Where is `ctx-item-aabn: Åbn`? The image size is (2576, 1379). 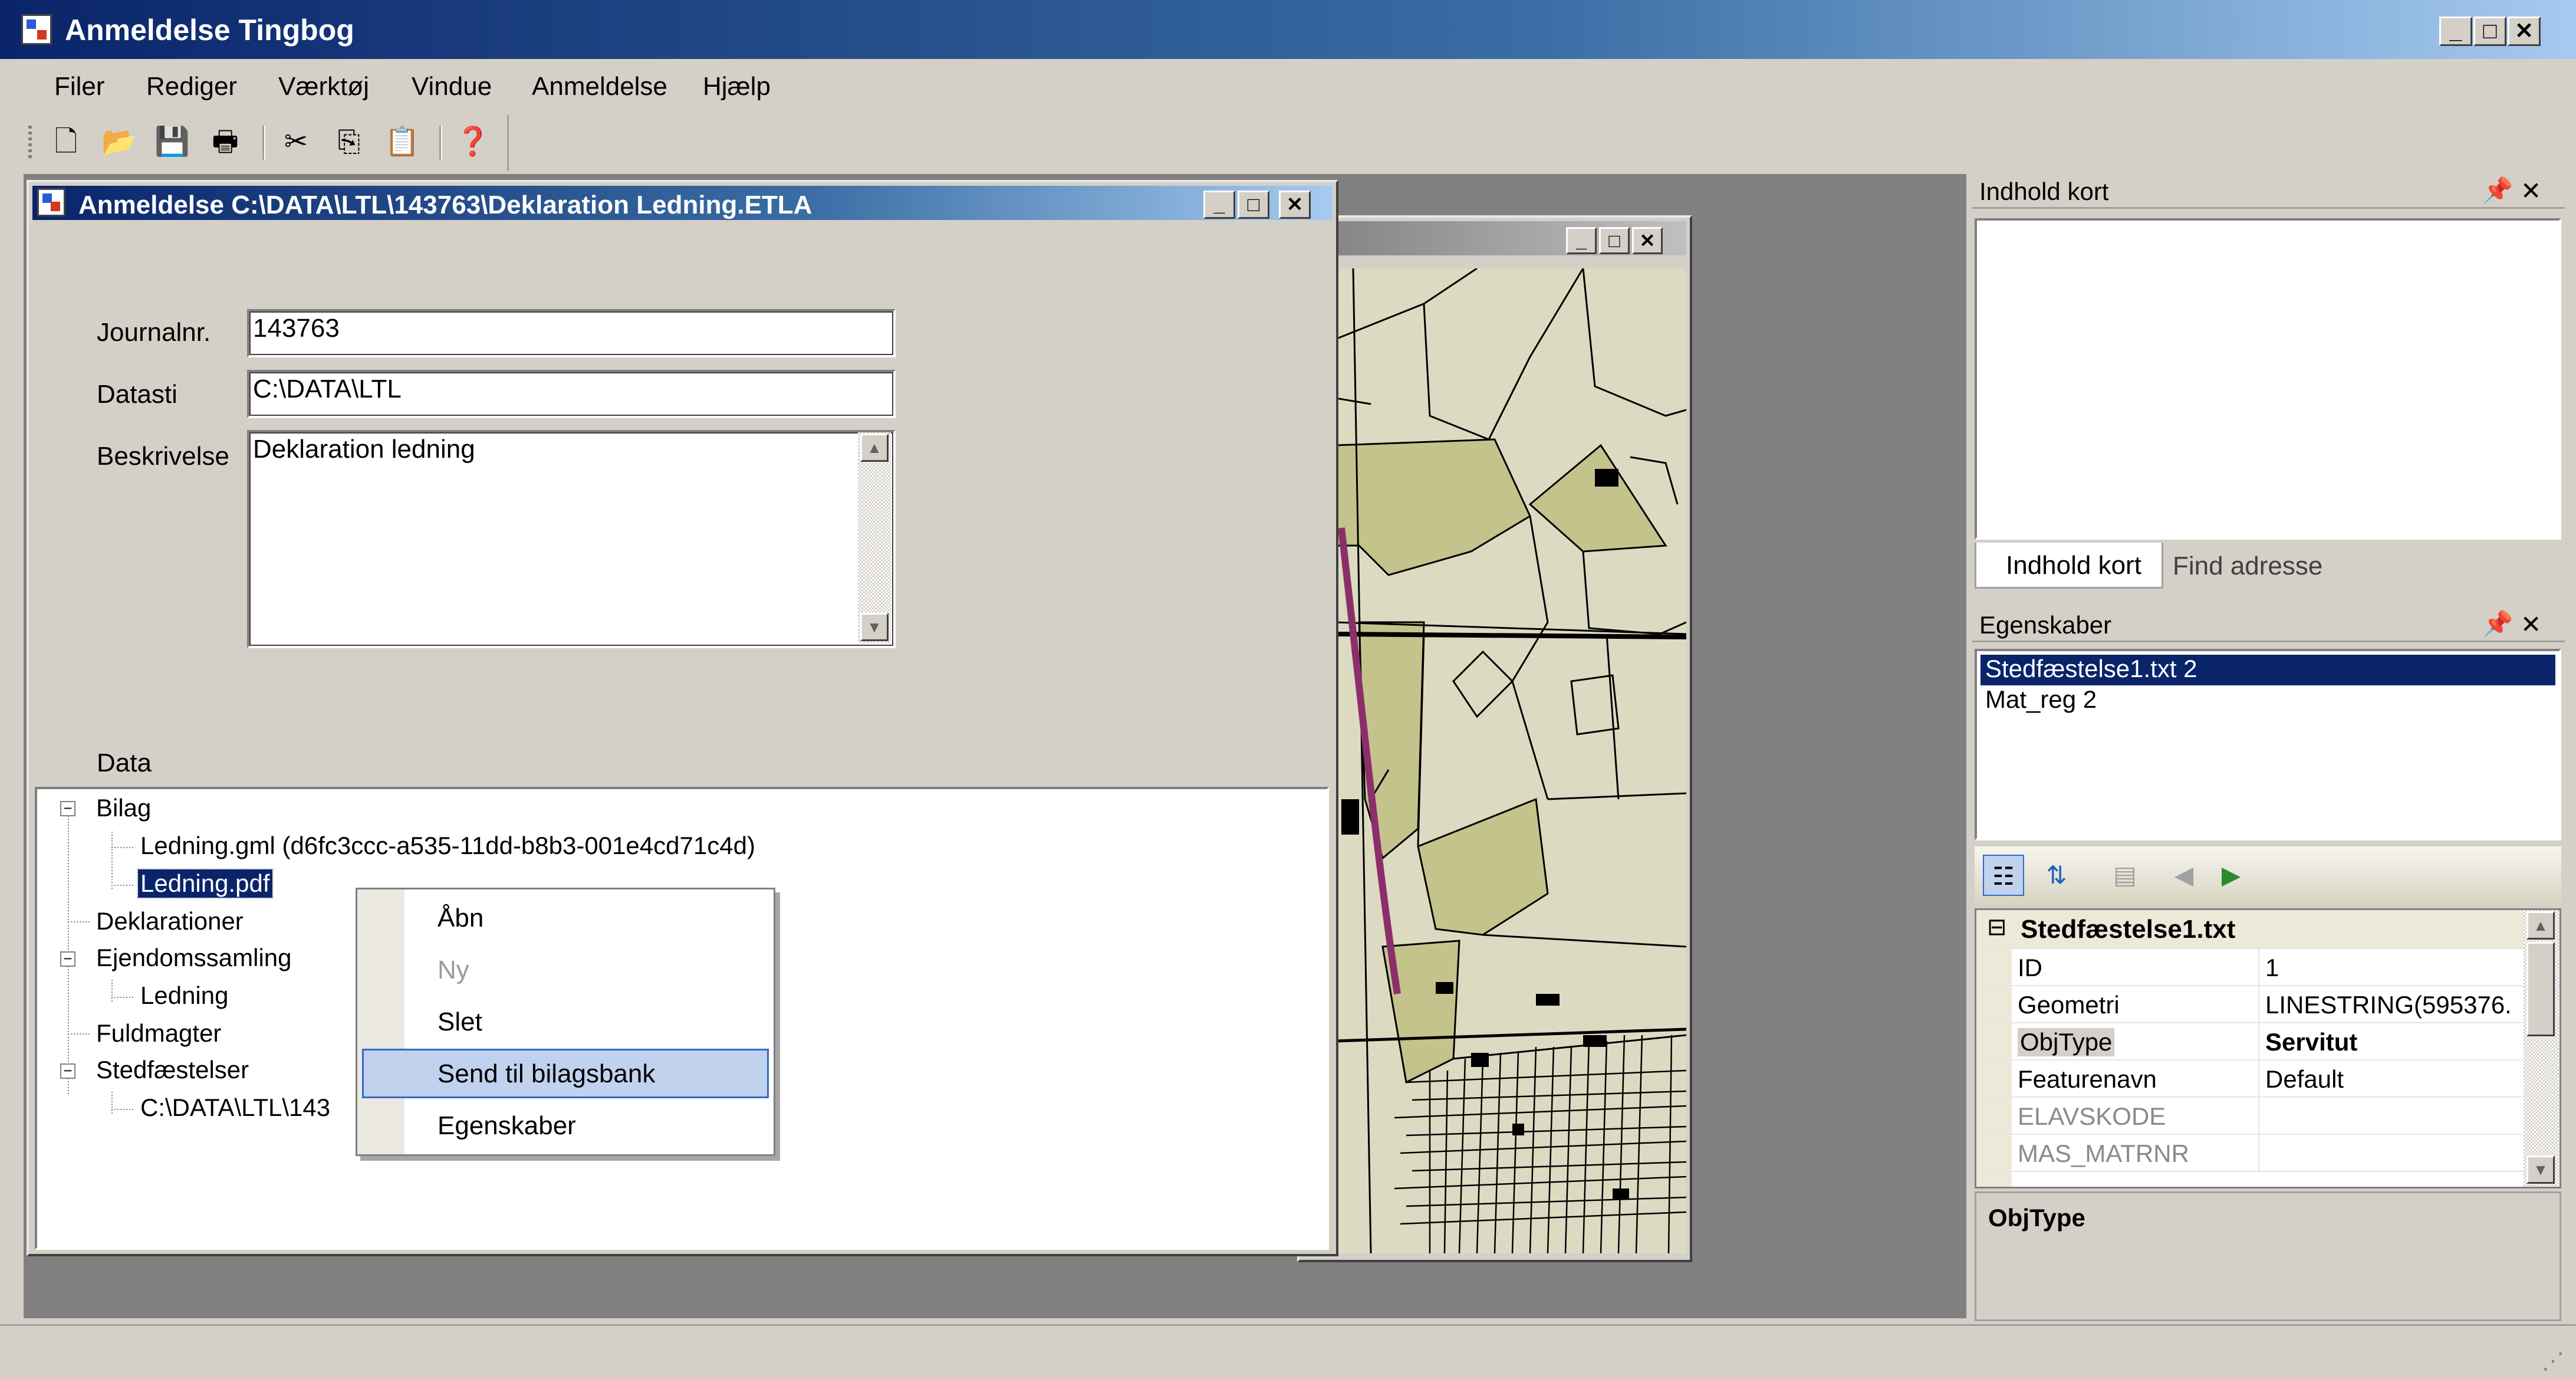
ctx-item-aabn: Åbn is located at coordinates (565, 918).